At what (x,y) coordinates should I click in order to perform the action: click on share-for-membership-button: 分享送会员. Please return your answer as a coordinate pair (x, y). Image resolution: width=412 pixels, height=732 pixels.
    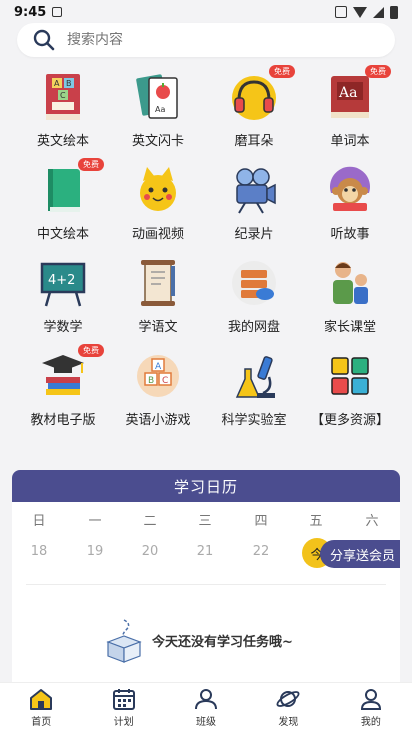
    Looking at the image, I should click on (360, 554).